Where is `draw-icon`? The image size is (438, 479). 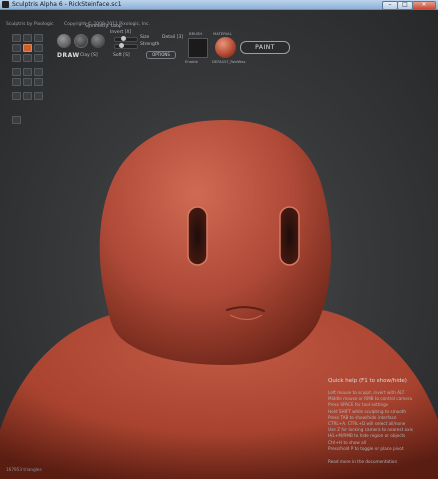 draw-icon is located at coordinates (16, 38).